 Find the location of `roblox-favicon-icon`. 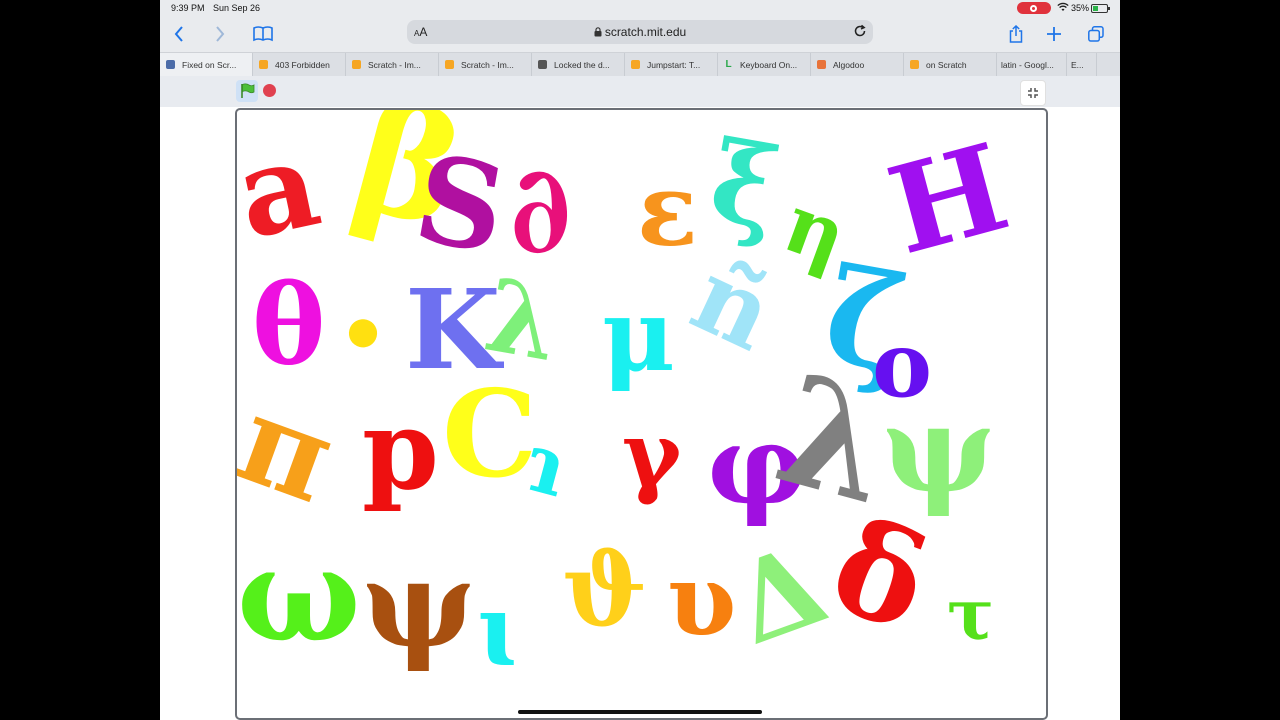

roblox-favicon-icon is located at coordinates (542, 64).